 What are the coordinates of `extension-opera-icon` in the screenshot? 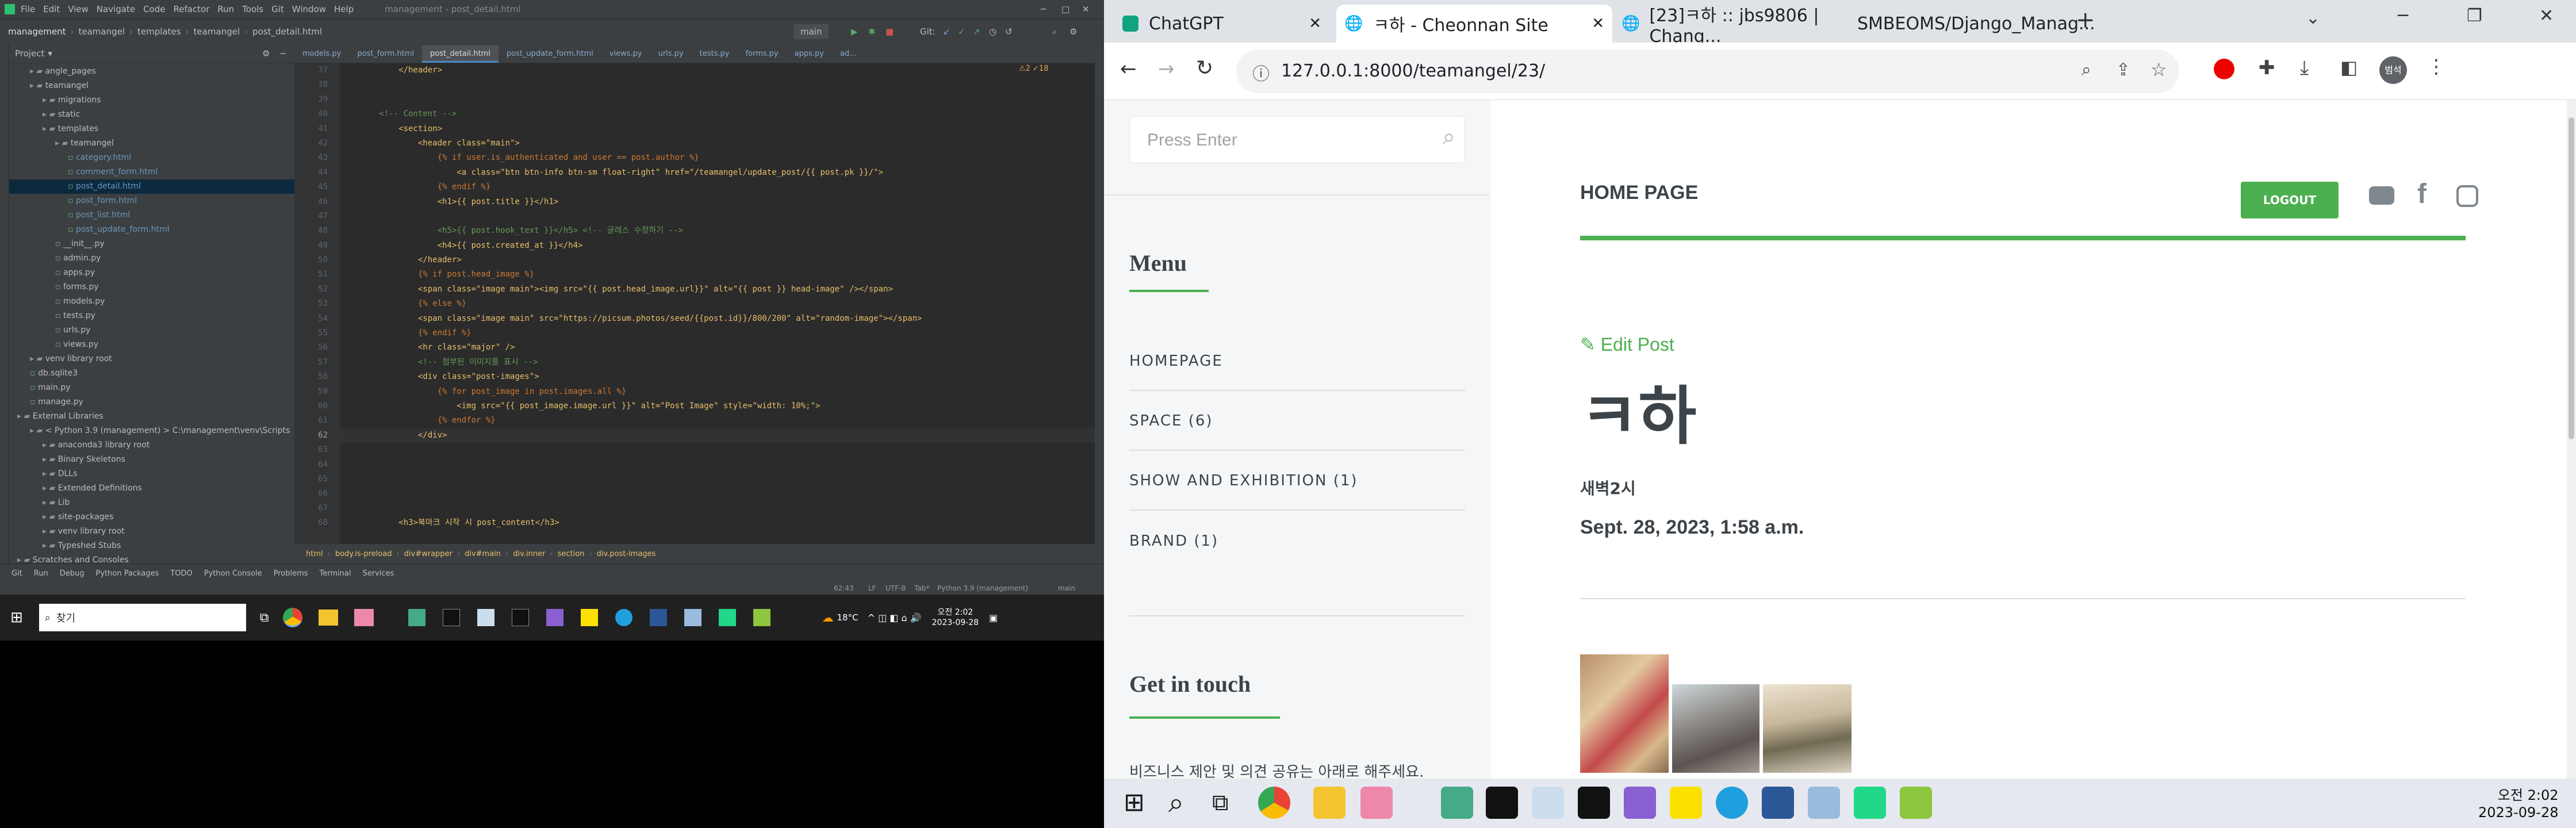 It's located at (2224, 69).